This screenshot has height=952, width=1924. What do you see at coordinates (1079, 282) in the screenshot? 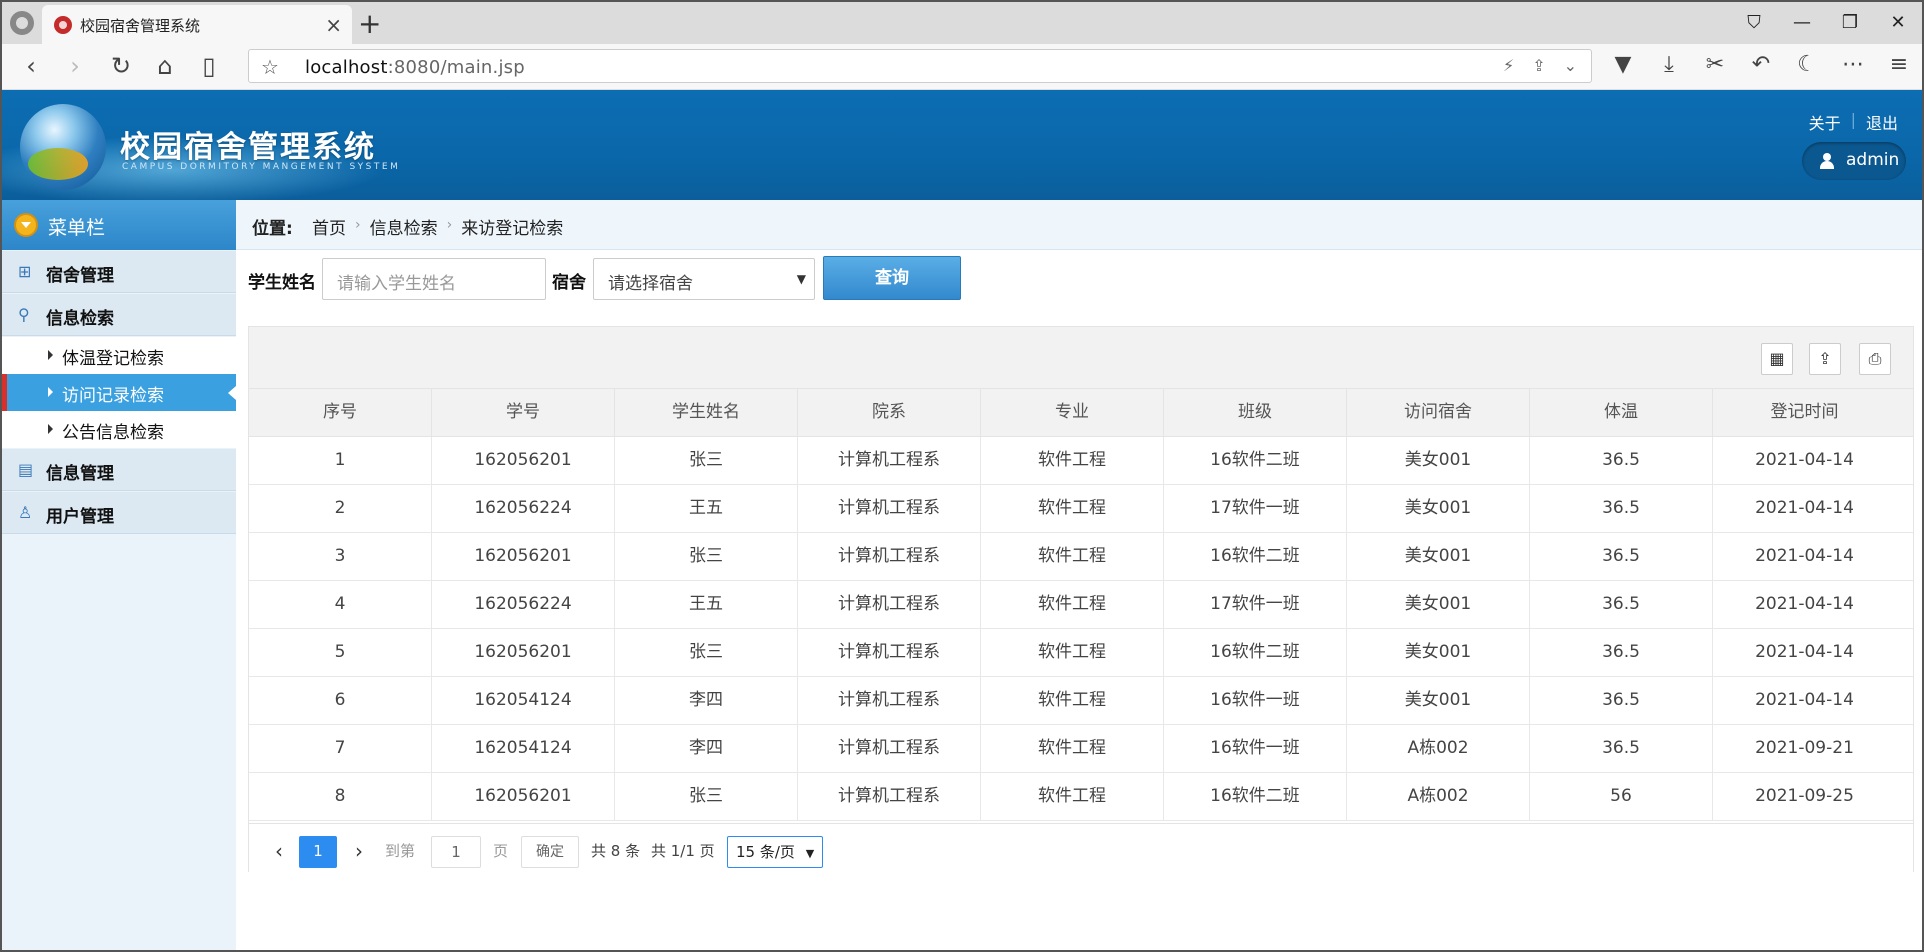
I see `search-form: 学生姓名 请输入学生姓名 宿舍 请选择宿舍 ▼ 查询` at bounding box center [1079, 282].